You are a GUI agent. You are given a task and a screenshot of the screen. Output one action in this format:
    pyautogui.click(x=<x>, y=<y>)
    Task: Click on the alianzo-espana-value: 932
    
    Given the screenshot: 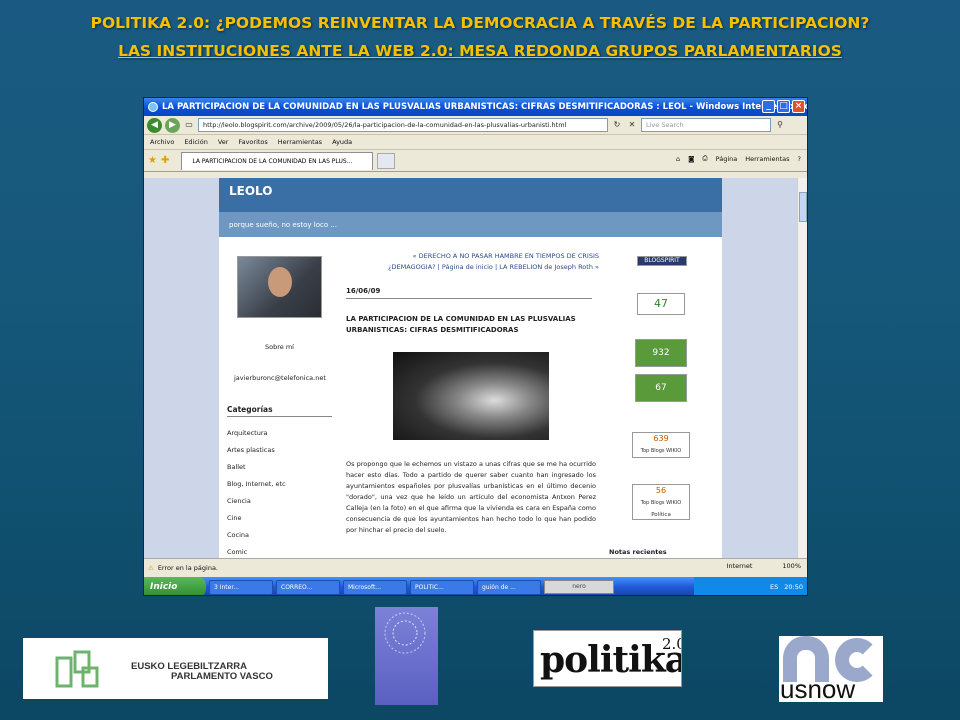 What is the action you would take?
    pyautogui.click(x=661, y=353)
    